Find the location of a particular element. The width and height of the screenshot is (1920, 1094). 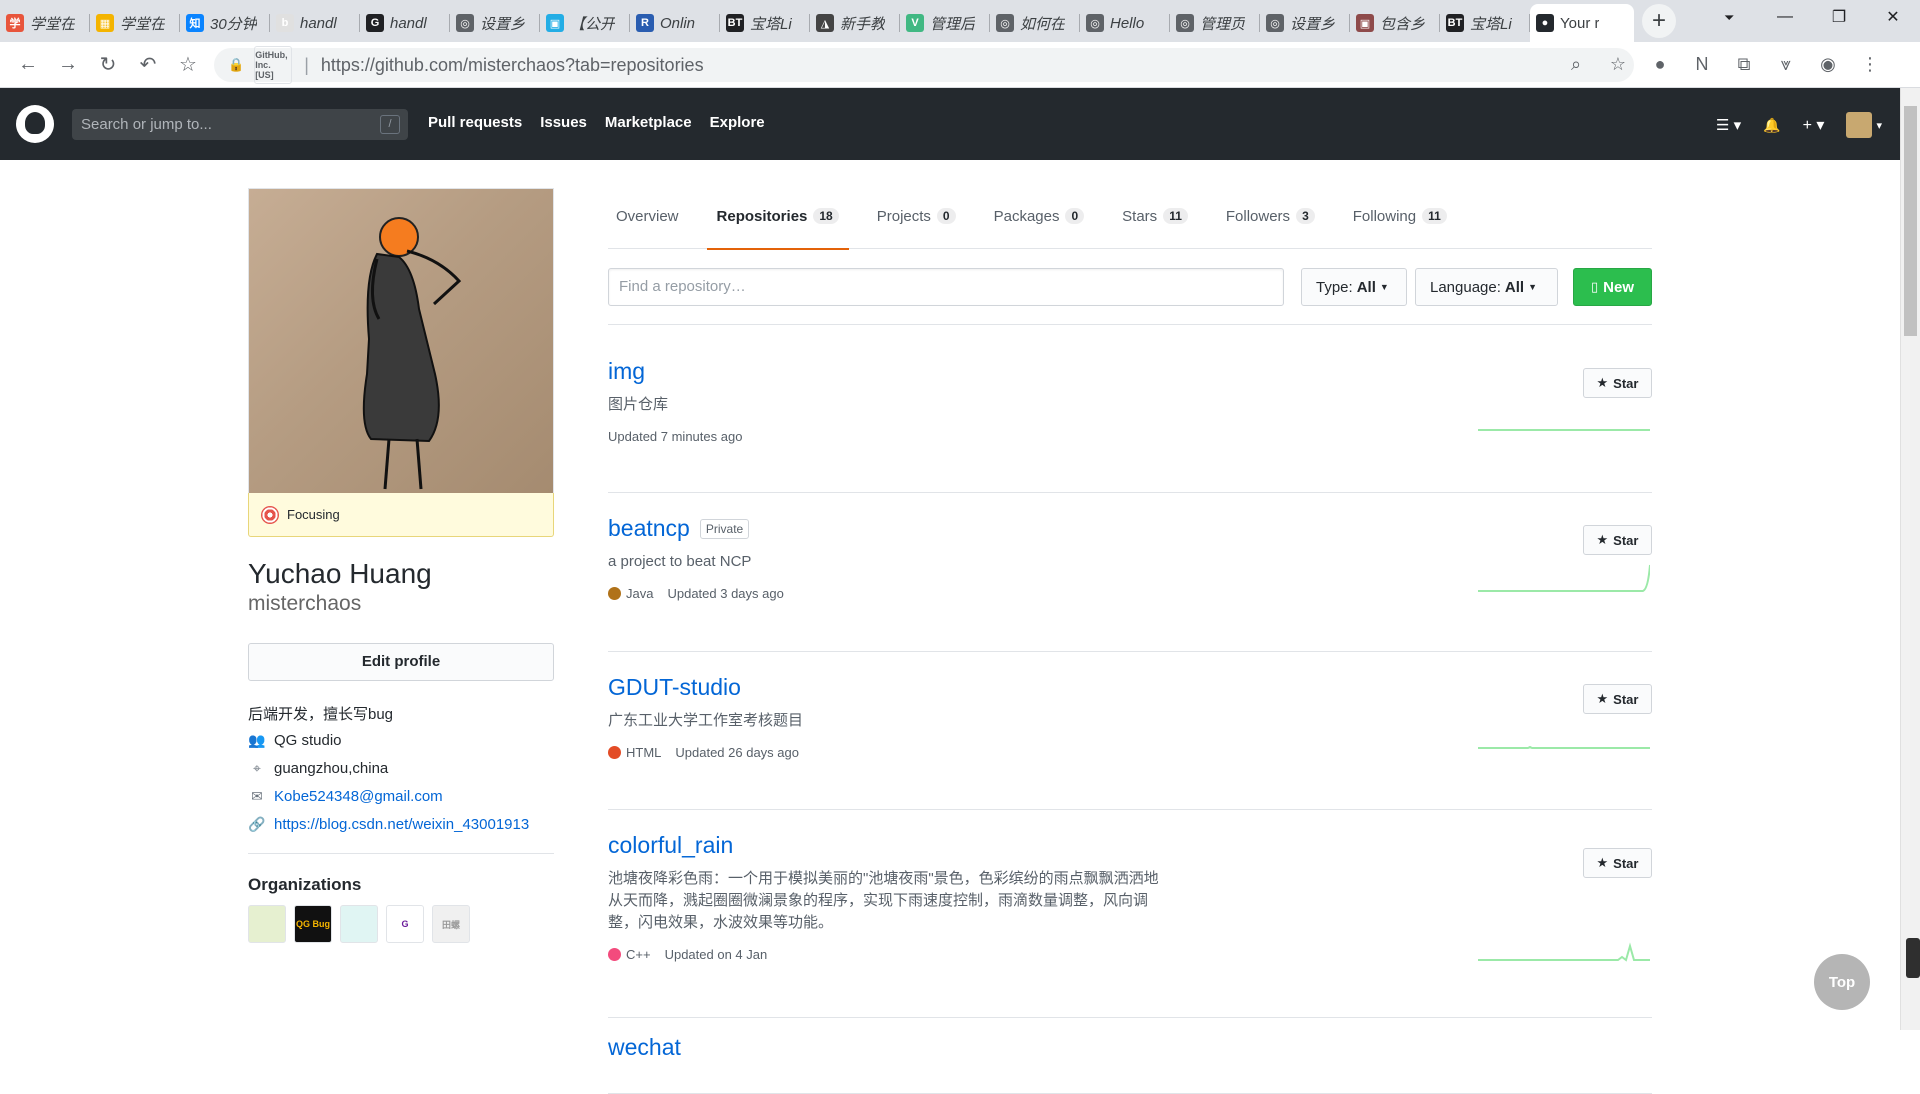

repo-updated: Updated on 4 Jan is located at coordinates (716, 954).